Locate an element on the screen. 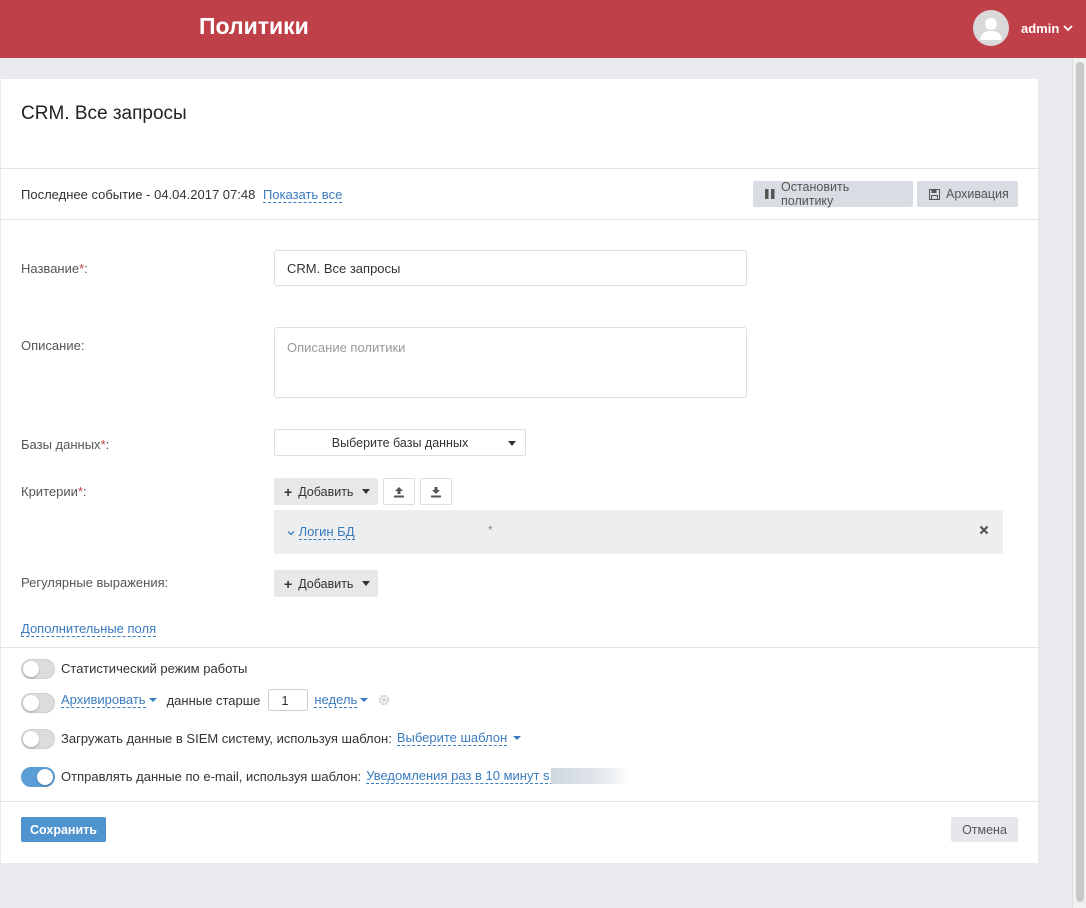  description-textarea: Описание политики is located at coordinates (510, 362).